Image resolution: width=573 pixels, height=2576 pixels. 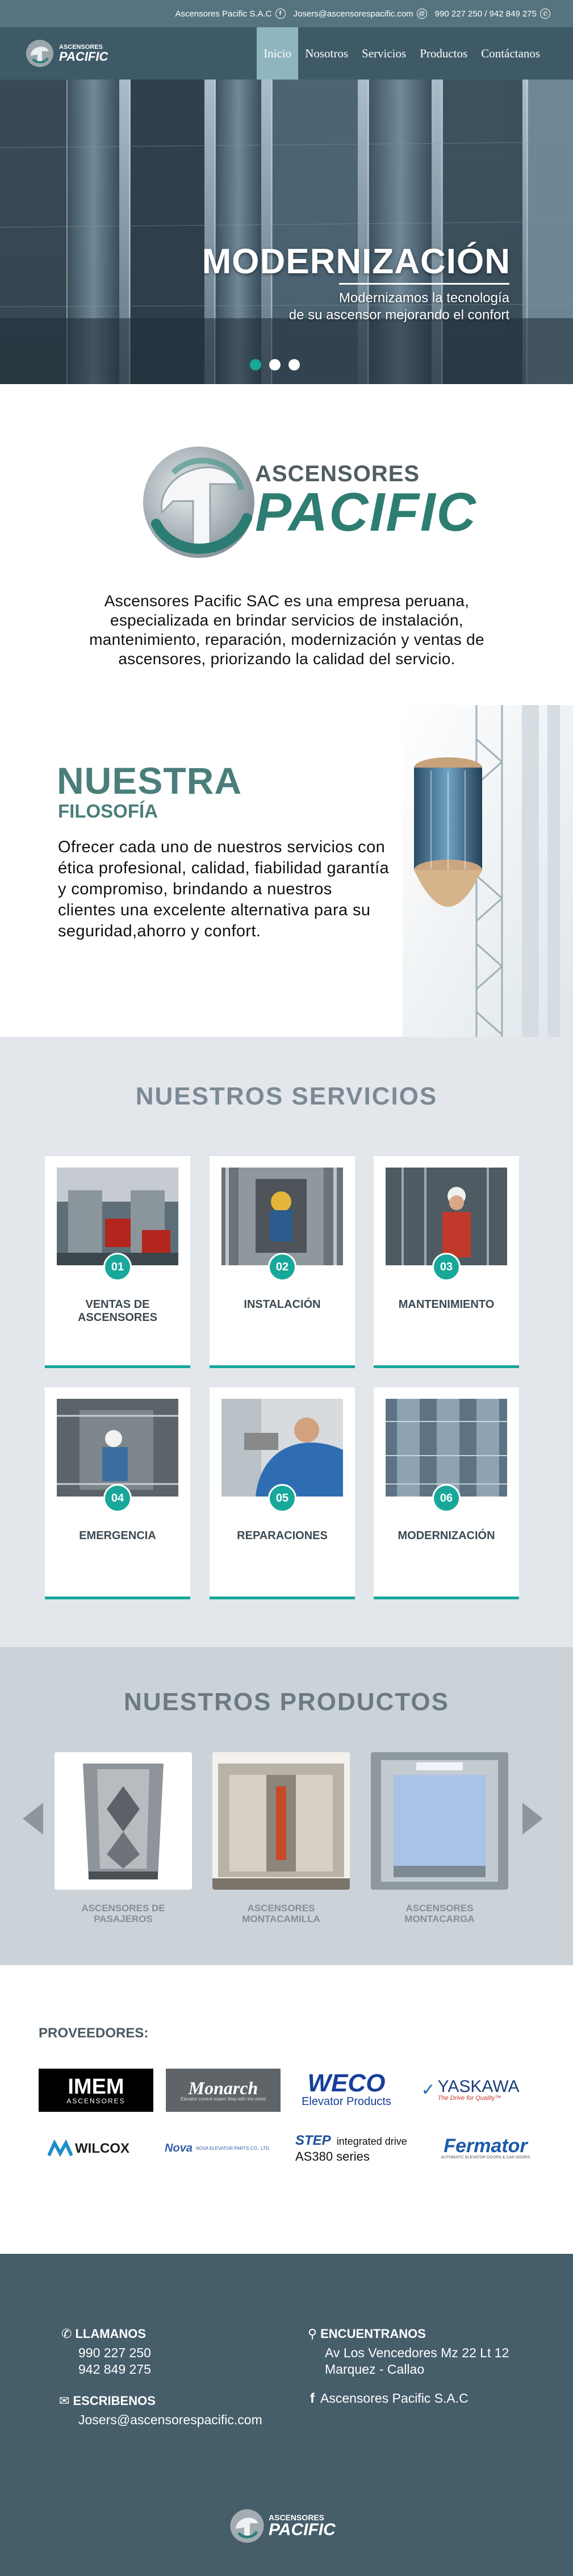 I want to click on product-image-montacarga, so click(x=440, y=1821).